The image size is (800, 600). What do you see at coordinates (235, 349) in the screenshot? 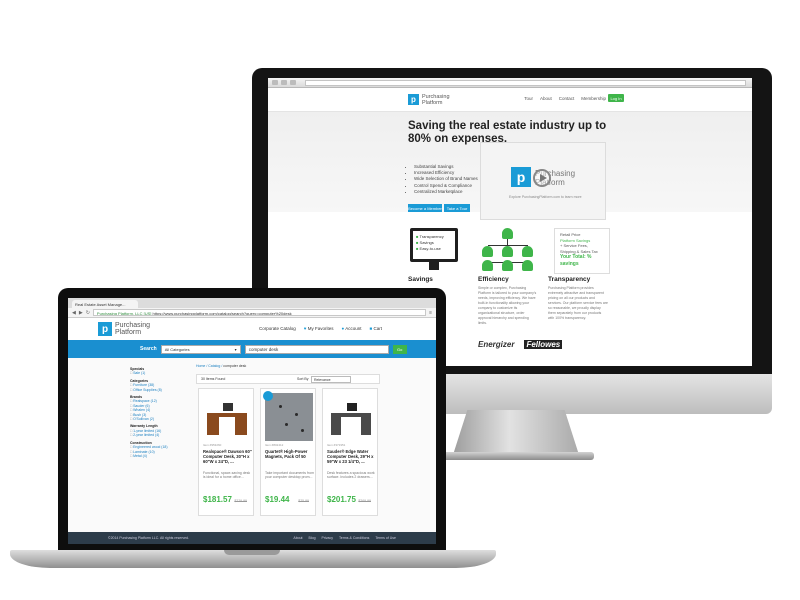
I see `chevron-down-icon: ▾` at bounding box center [235, 349].